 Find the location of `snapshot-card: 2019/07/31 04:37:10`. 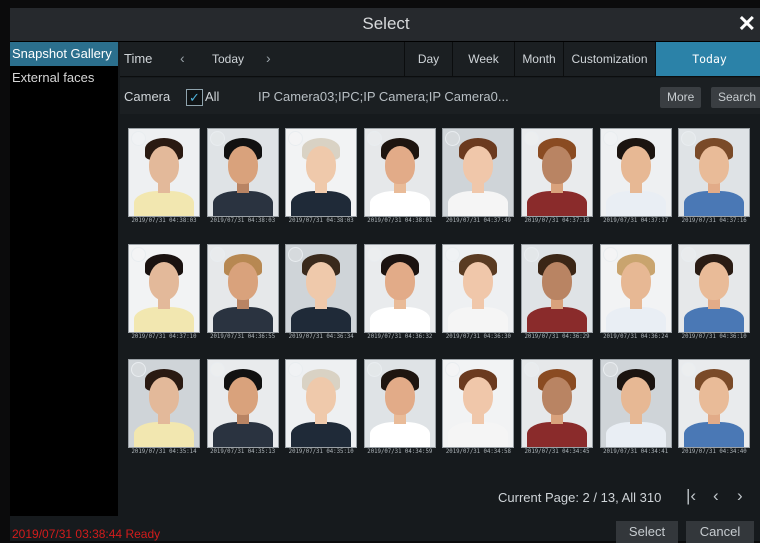

snapshot-card: 2019/07/31 04:37:10 is located at coordinates (164, 299).